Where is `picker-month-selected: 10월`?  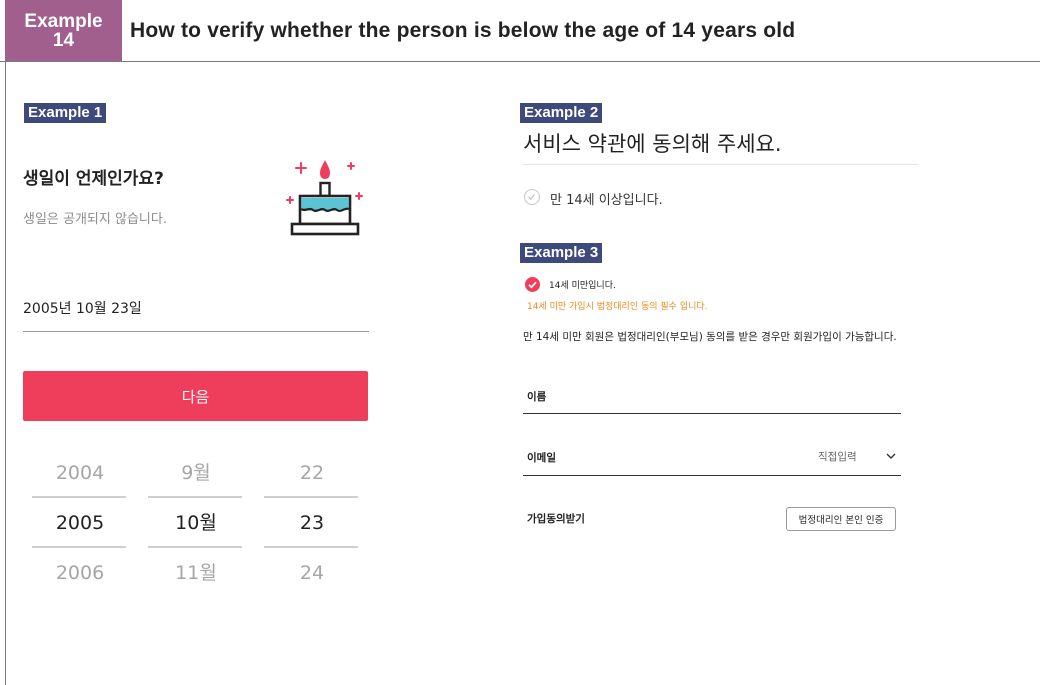
picker-month-selected: 10월 is located at coordinates (196, 523).